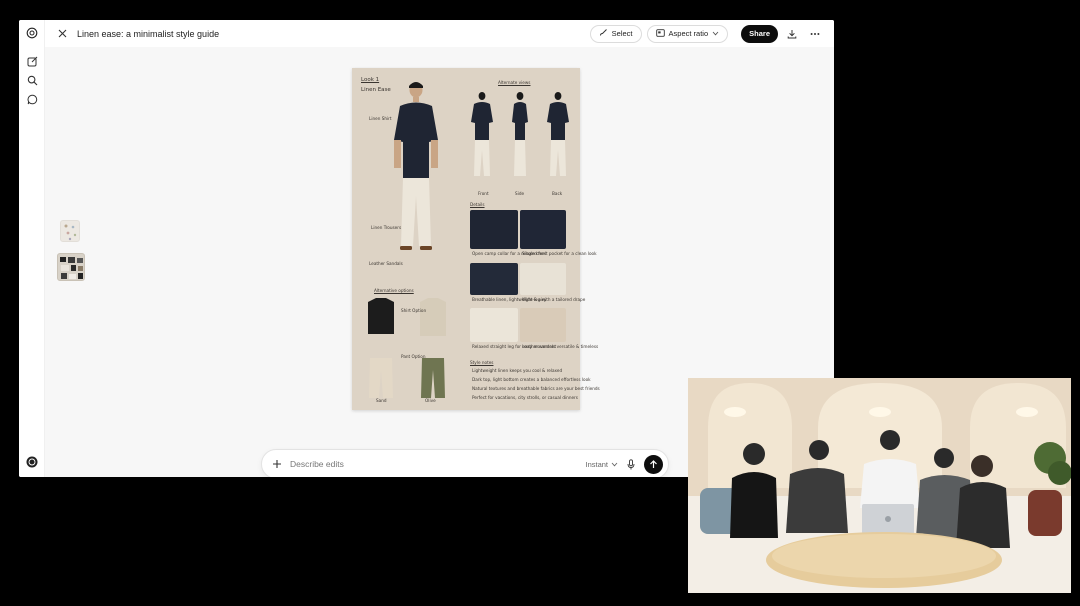 Image resolution: width=1080 pixels, height=606 pixels. I want to click on arrow-up-icon, so click(653, 463).